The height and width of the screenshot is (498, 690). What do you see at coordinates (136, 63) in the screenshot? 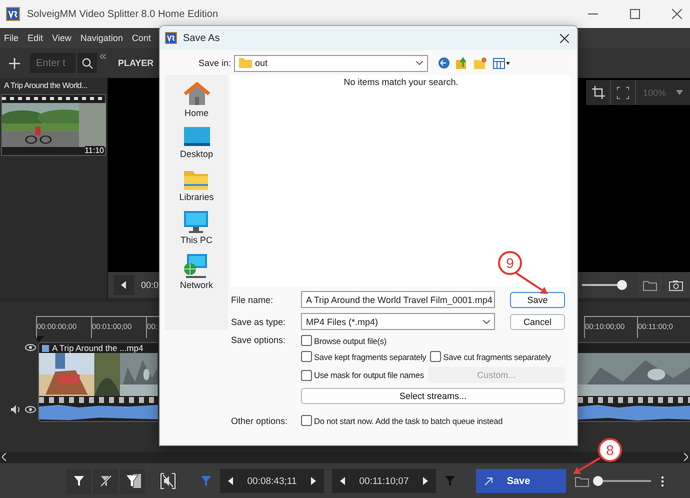
I see `player-tab: PLAYER` at bounding box center [136, 63].